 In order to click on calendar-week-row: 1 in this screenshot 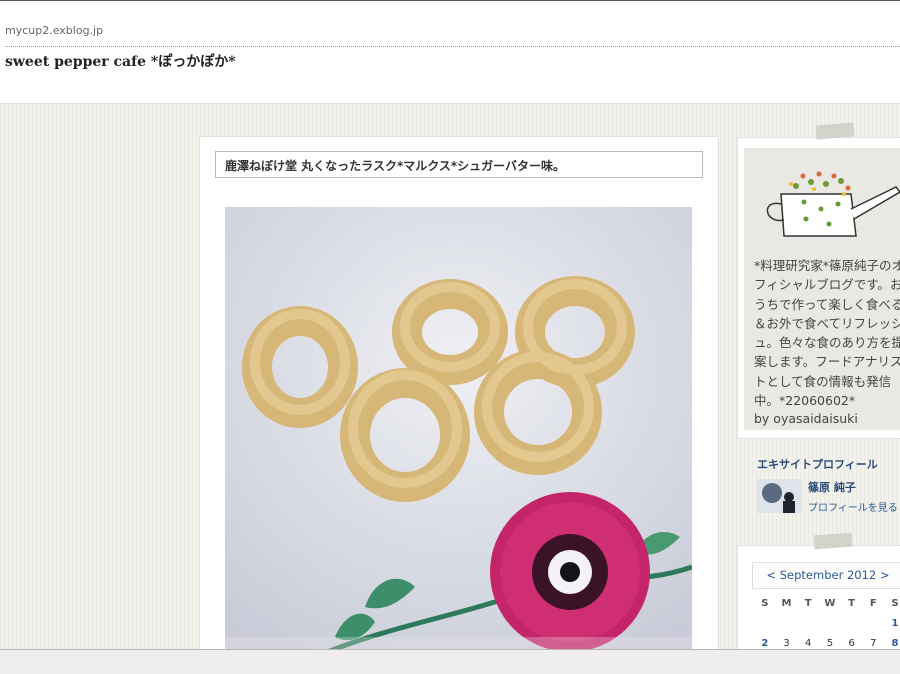, I will do `click(827, 628)`.